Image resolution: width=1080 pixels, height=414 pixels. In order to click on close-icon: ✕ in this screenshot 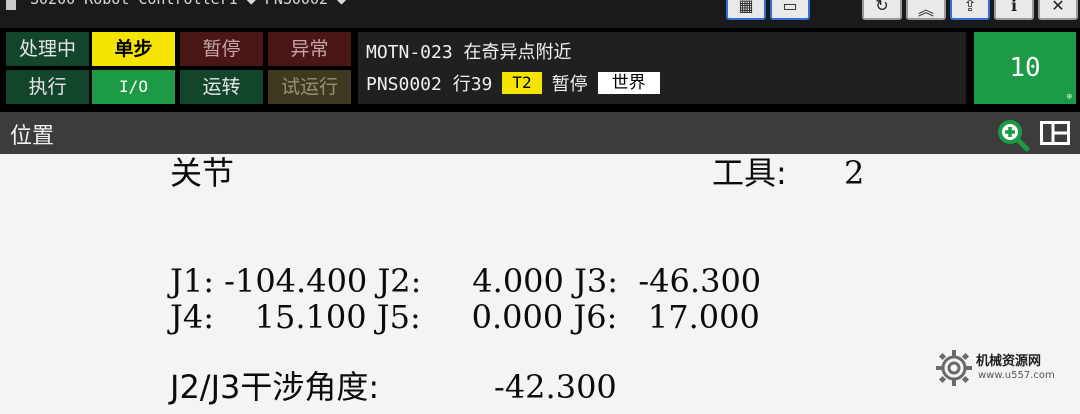, I will do `click(1058, 10)`.